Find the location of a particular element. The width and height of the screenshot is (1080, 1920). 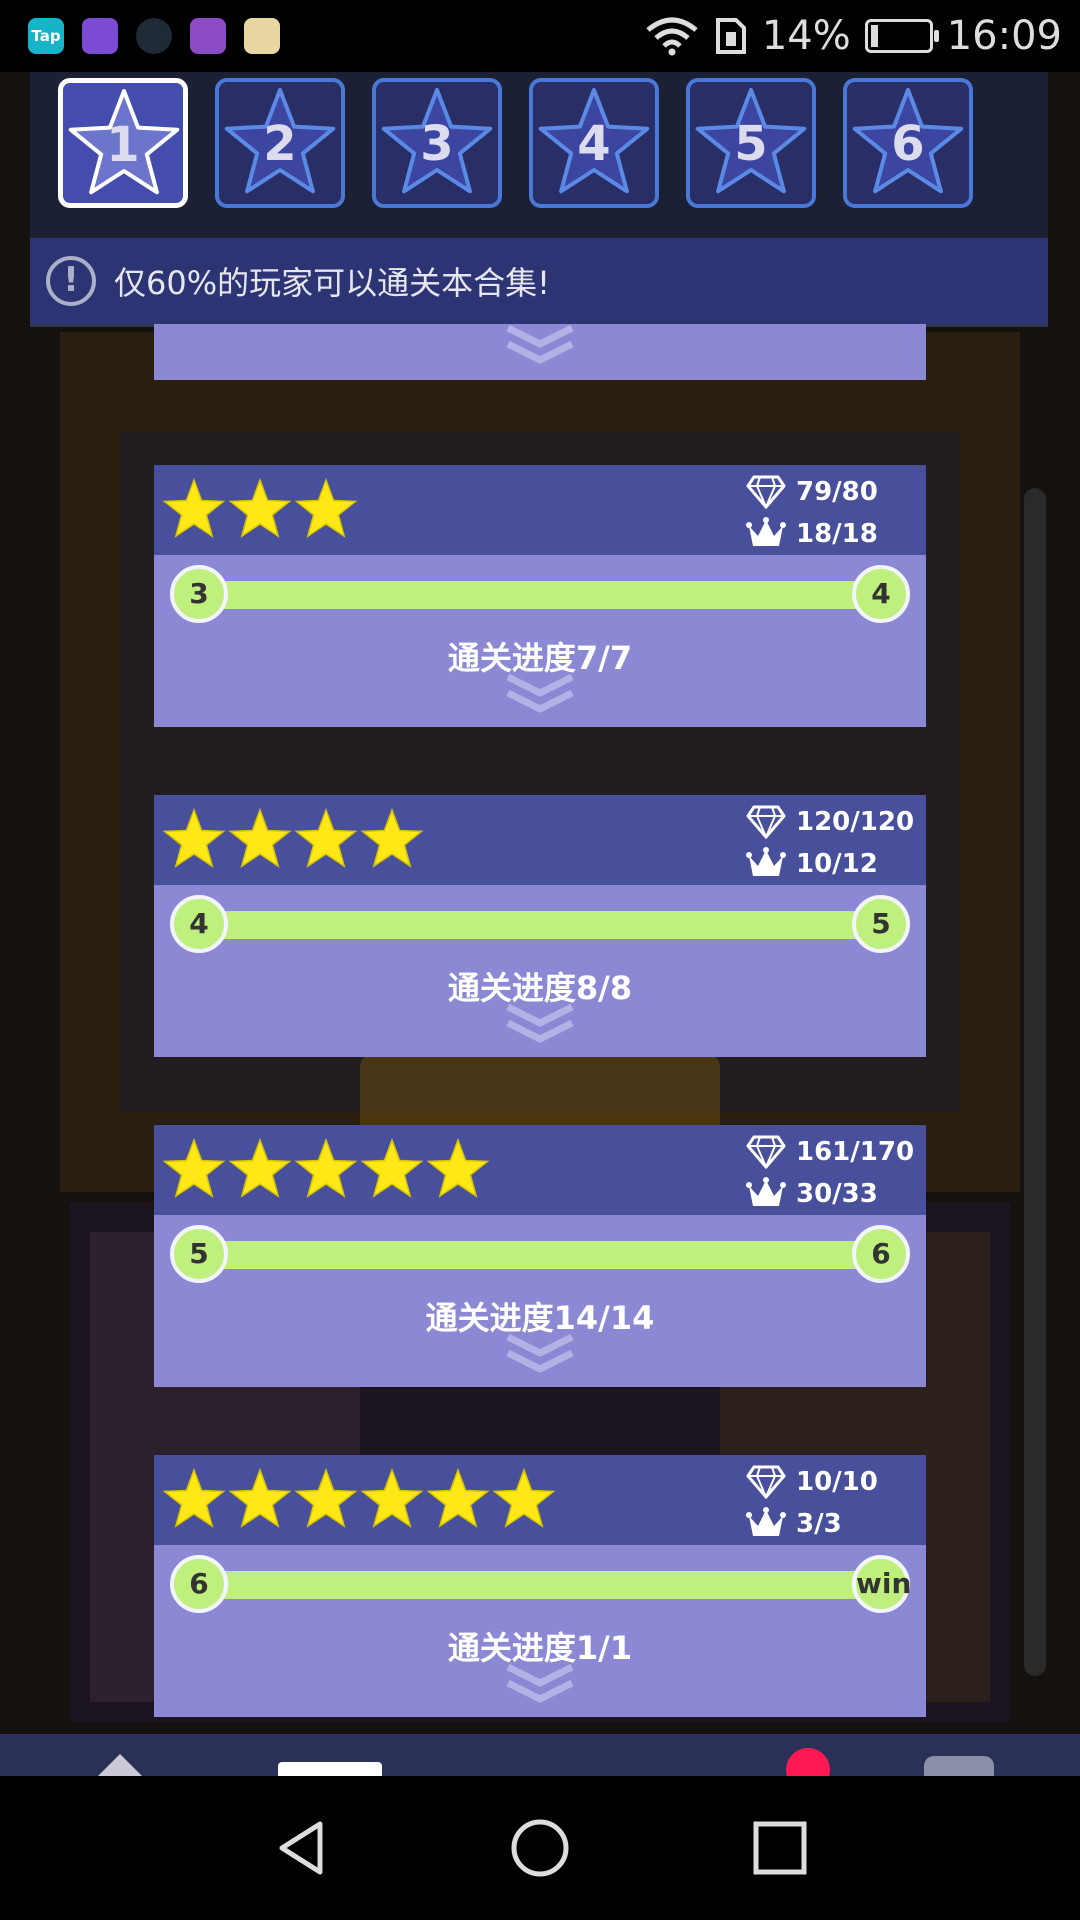

level-pack-header: 1 2 3 4 5 6 ! 仅60%的玩家可以通关本合集! is located at coordinates (539, 199).